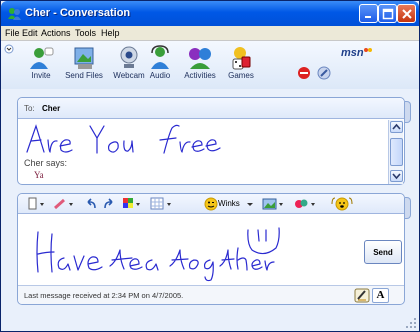 The image size is (420, 332). I want to click on sender-says-label: Cher says:, so click(46, 163).